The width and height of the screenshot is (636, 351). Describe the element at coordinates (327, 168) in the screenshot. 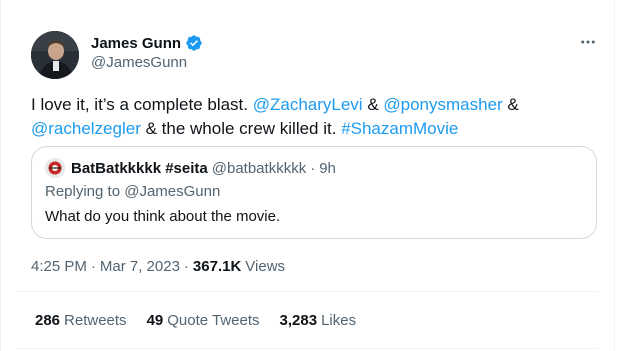

I see `quoted-timestamp: 9h` at that location.